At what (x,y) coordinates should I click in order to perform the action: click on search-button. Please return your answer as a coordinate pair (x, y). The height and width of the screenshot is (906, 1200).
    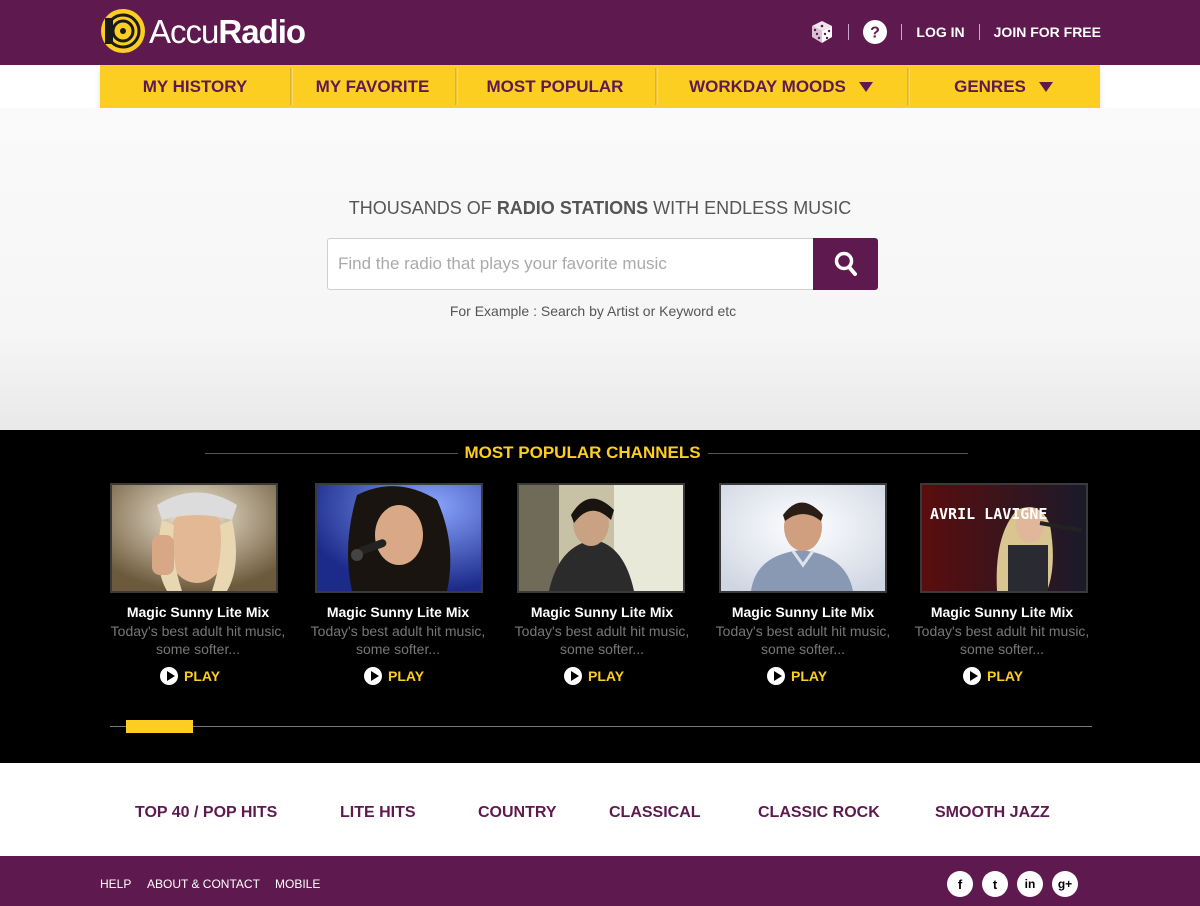
    Looking at the image, I should click on (845, 264).